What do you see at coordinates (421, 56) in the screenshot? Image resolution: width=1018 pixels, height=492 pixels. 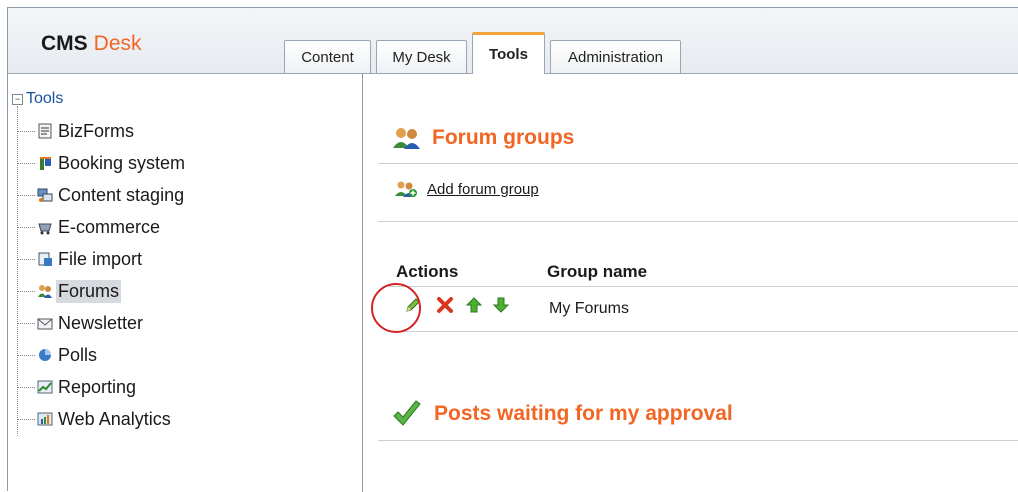 I see `tab-my-desk: My Desk` at bounding box center [421, 56].